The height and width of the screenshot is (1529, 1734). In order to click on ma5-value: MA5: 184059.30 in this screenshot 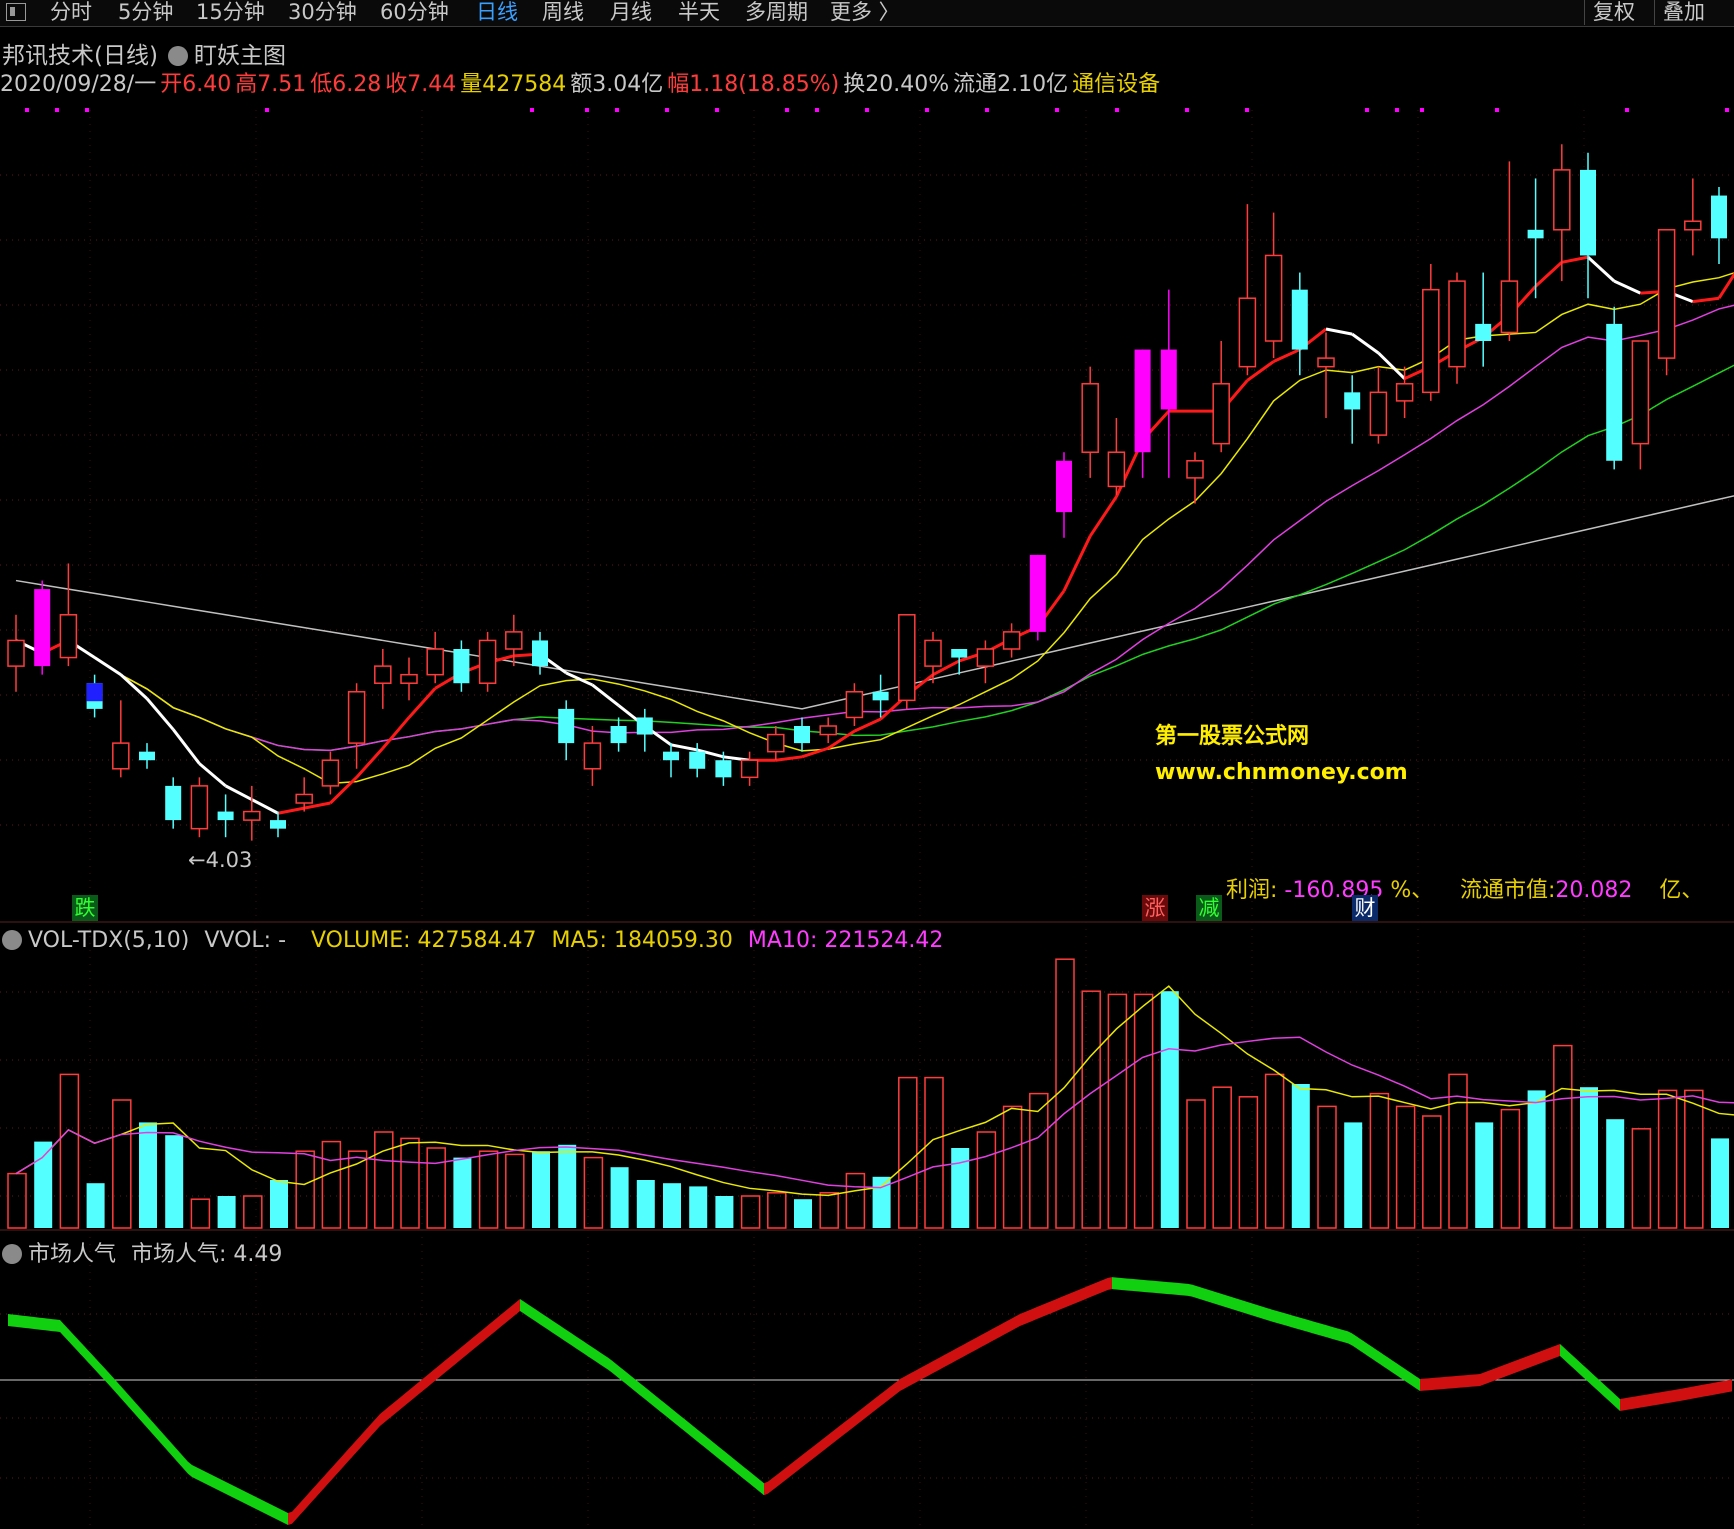, I will do `click(642, 940)`.